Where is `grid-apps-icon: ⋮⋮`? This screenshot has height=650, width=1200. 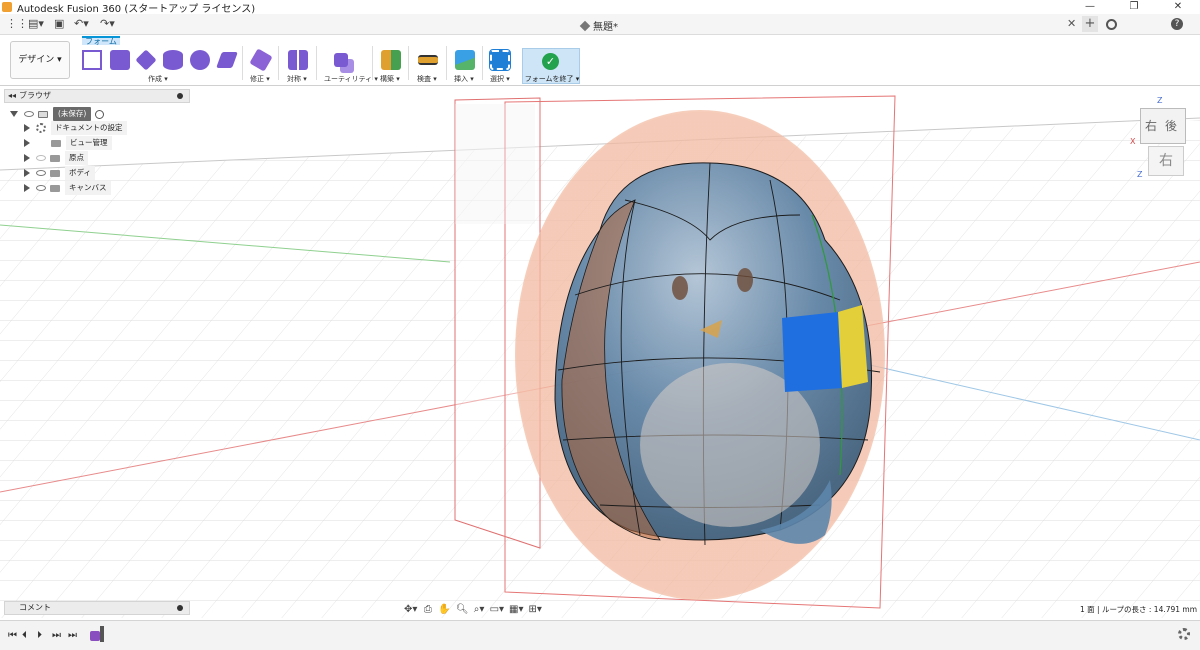 grid-apps-icon: ⋮⋮ is located at coordinates (17, 24).